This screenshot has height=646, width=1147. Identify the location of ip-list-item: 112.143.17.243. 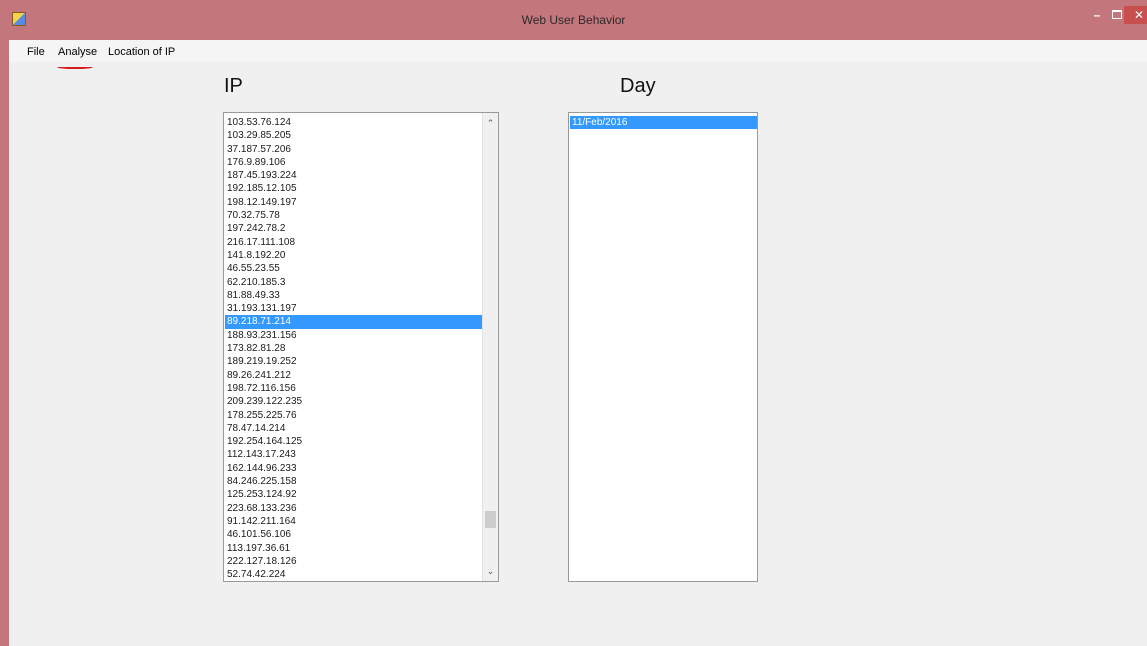
(353, 454).